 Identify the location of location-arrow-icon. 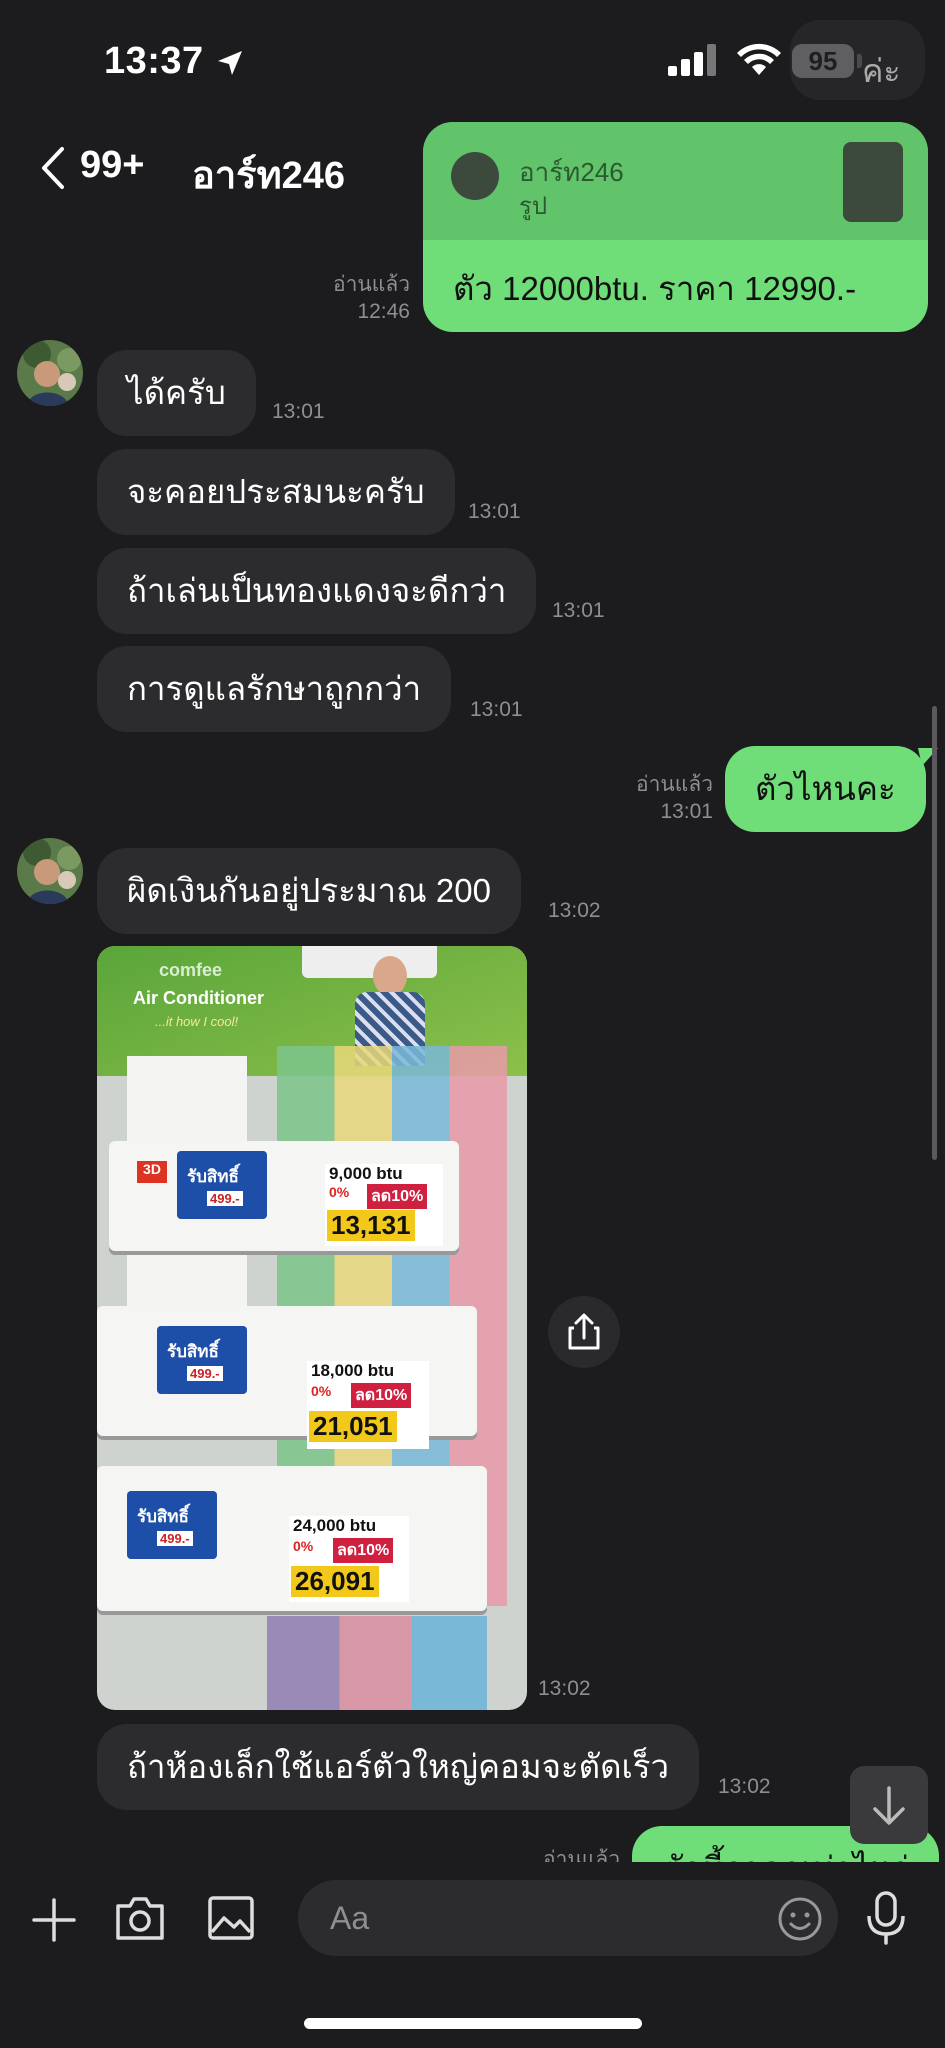
(230, 63).